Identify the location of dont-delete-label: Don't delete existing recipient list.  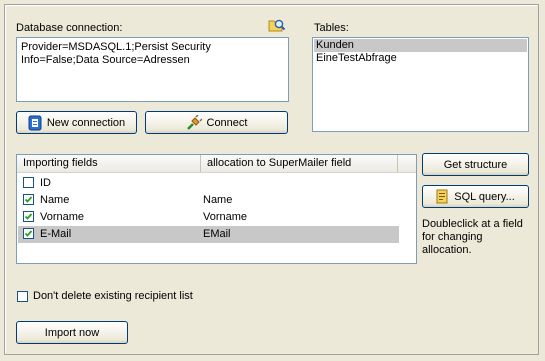
(113, 296).